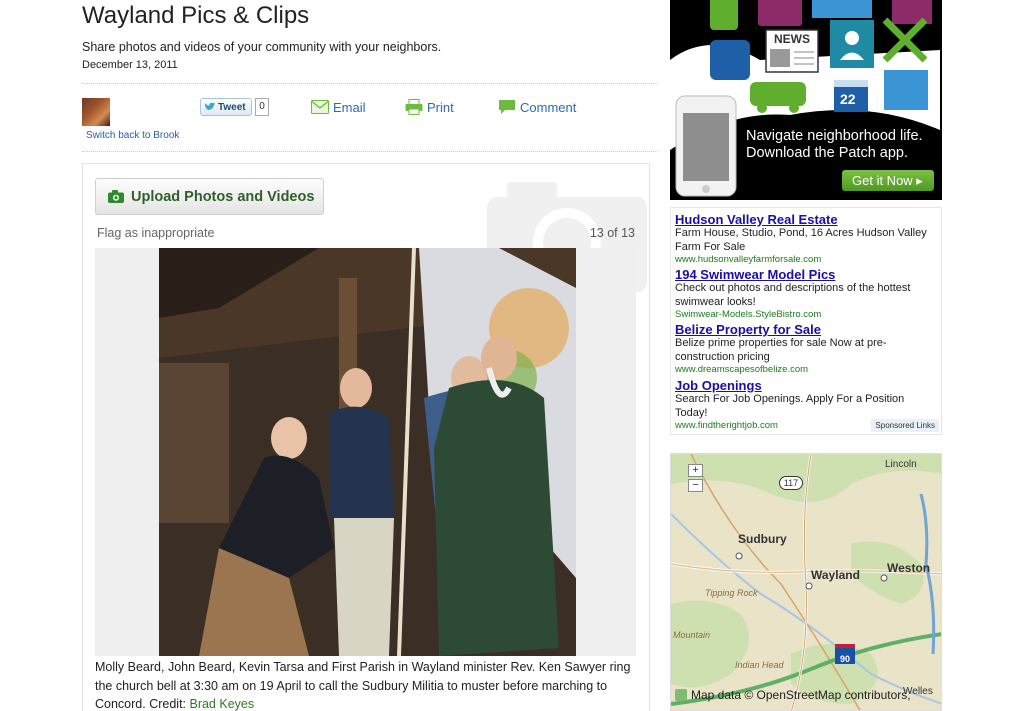 This screenshot has height=711, width=1024. What do you see at coordinates (834, 136) in the screenshot?
I see `patch-ad-line1: Navigate neighborhood life.` at bounding box center [834, 136].